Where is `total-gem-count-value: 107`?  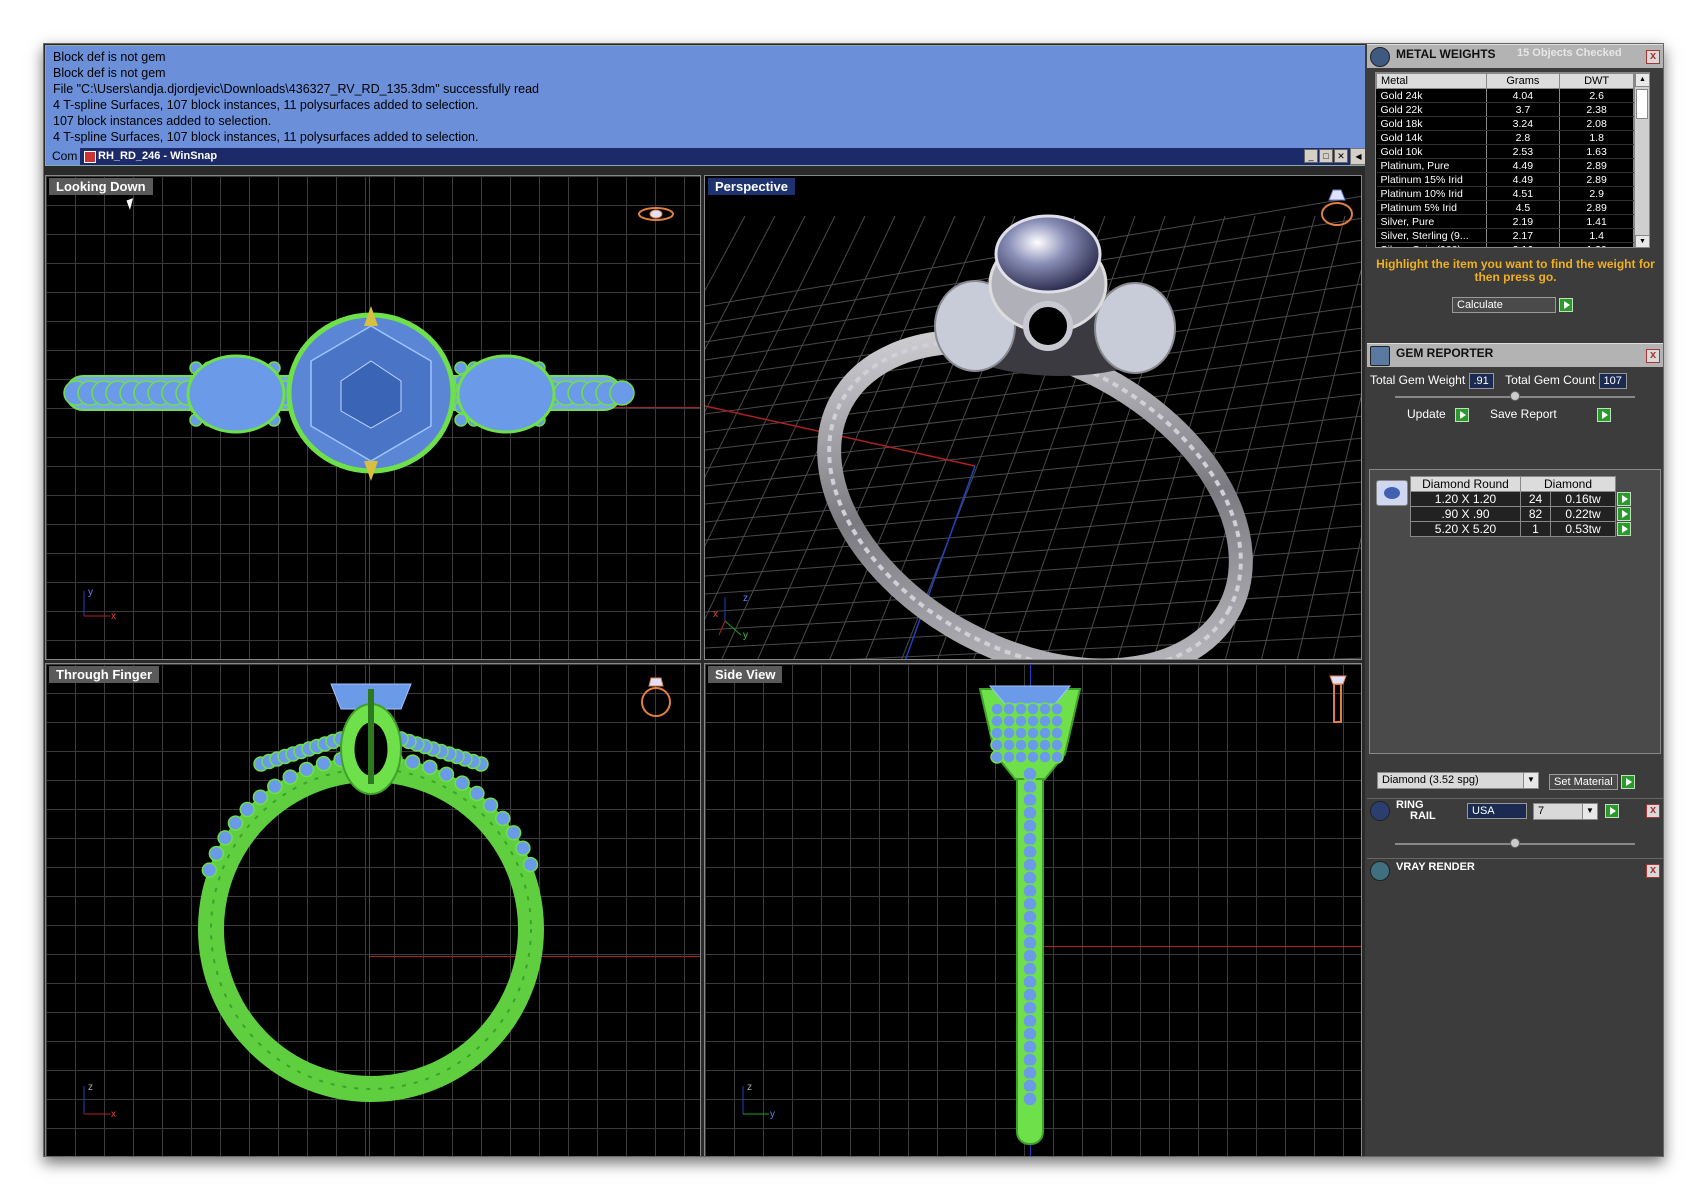
total-gem-count-value: 107 is located at coordinates (1612, 380).